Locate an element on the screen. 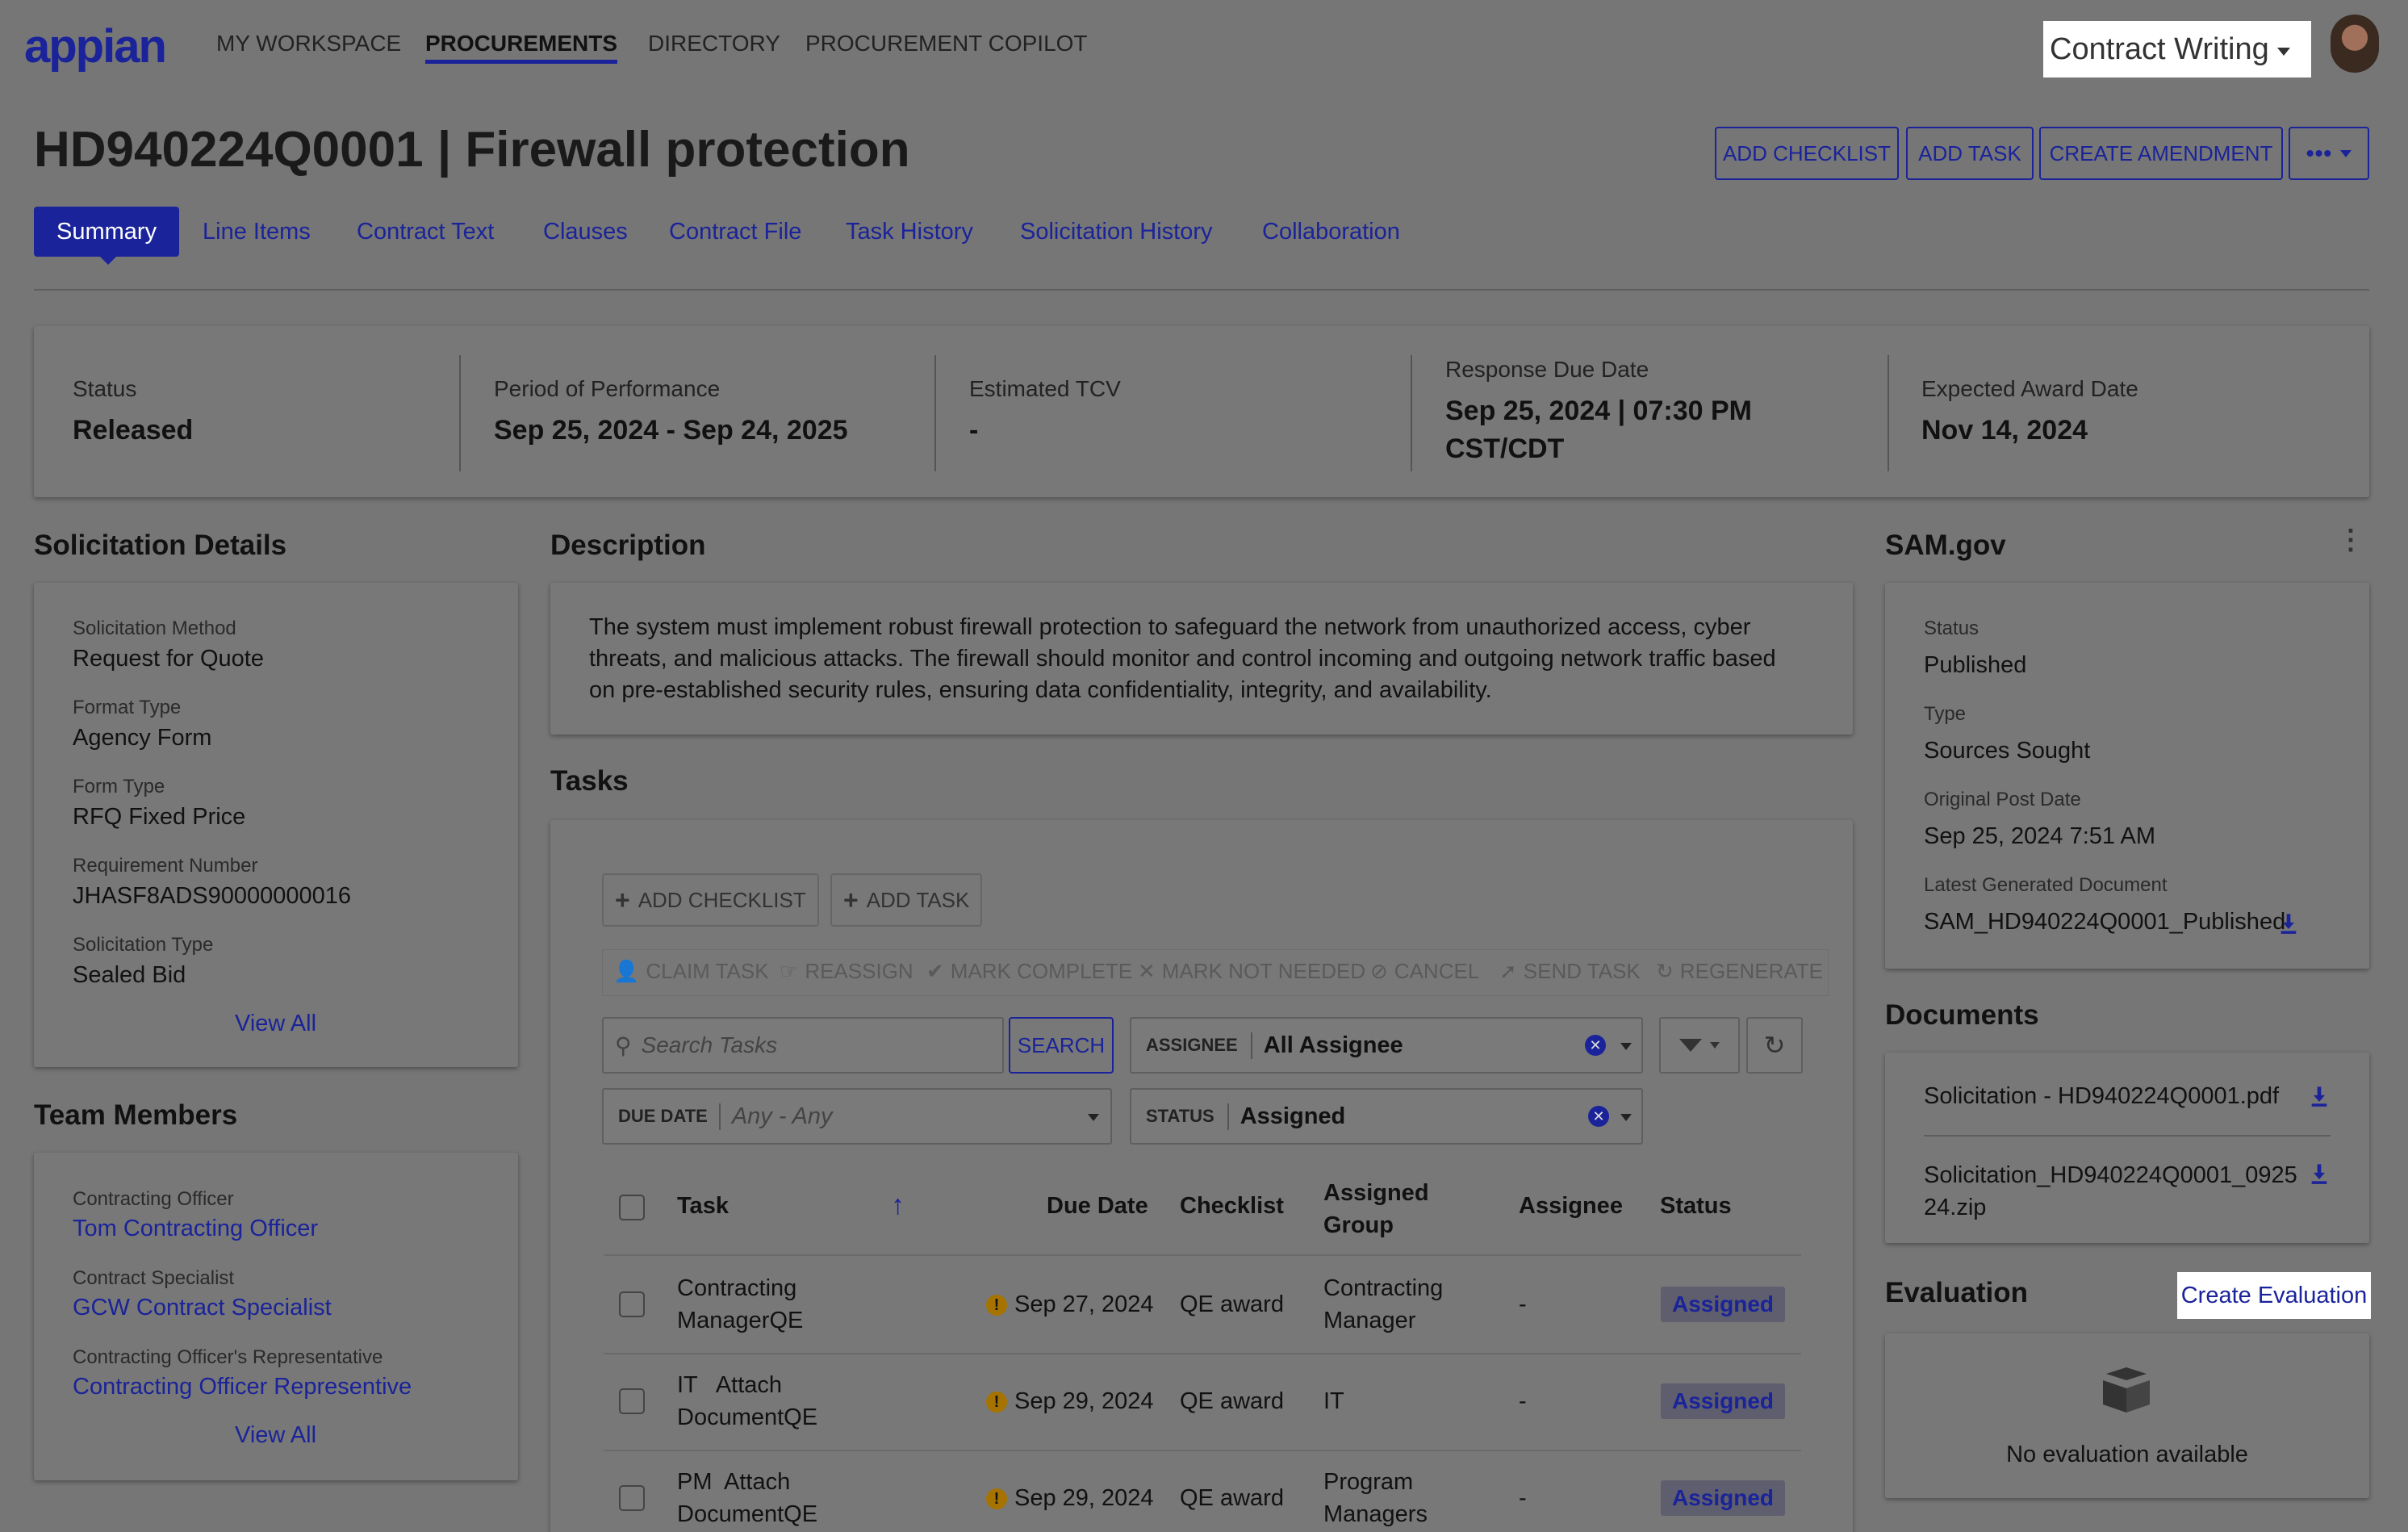 This screenshot has width=2408, height=1532. claim-task-button: 👤 CLAIM TASK is located at coordinates (691, 971).